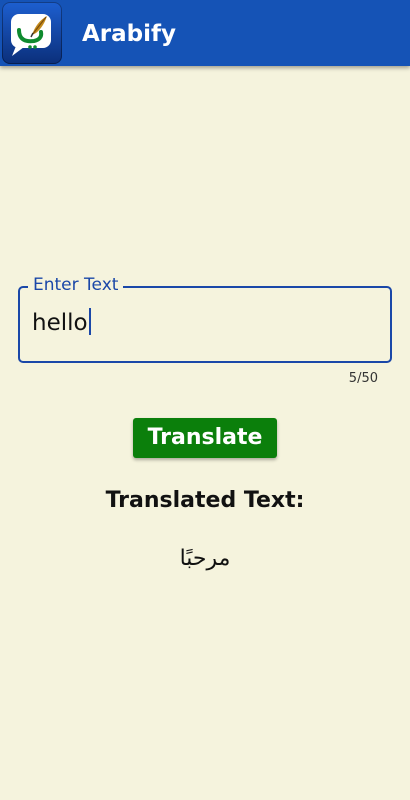 Image resolution: width=410 pixels, height=800 pixels. I want to click on arabify-logo-icon, so click(32, 33).